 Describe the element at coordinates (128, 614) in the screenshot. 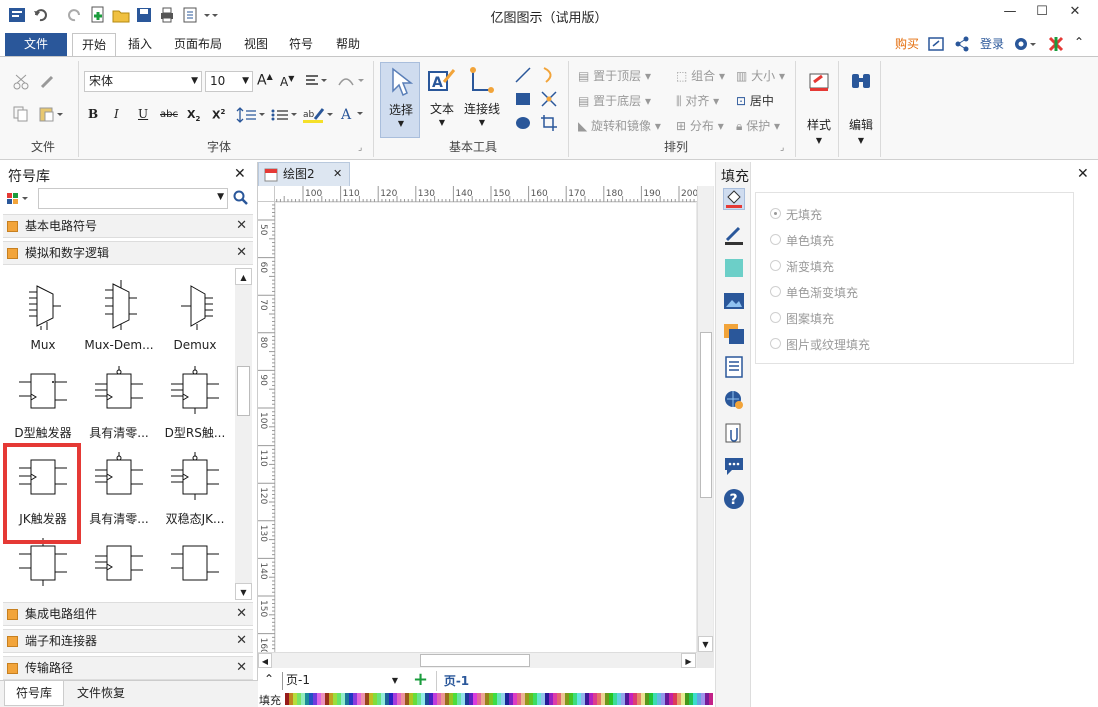

I see `category-ic: 集成电路组件 ✕` at that location.